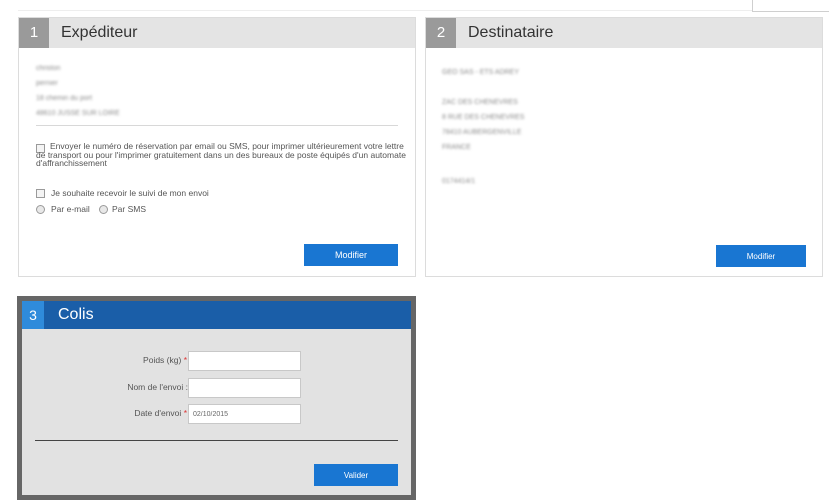  I want to click on recipient-modify-button: Modifier, so click(761, 256).